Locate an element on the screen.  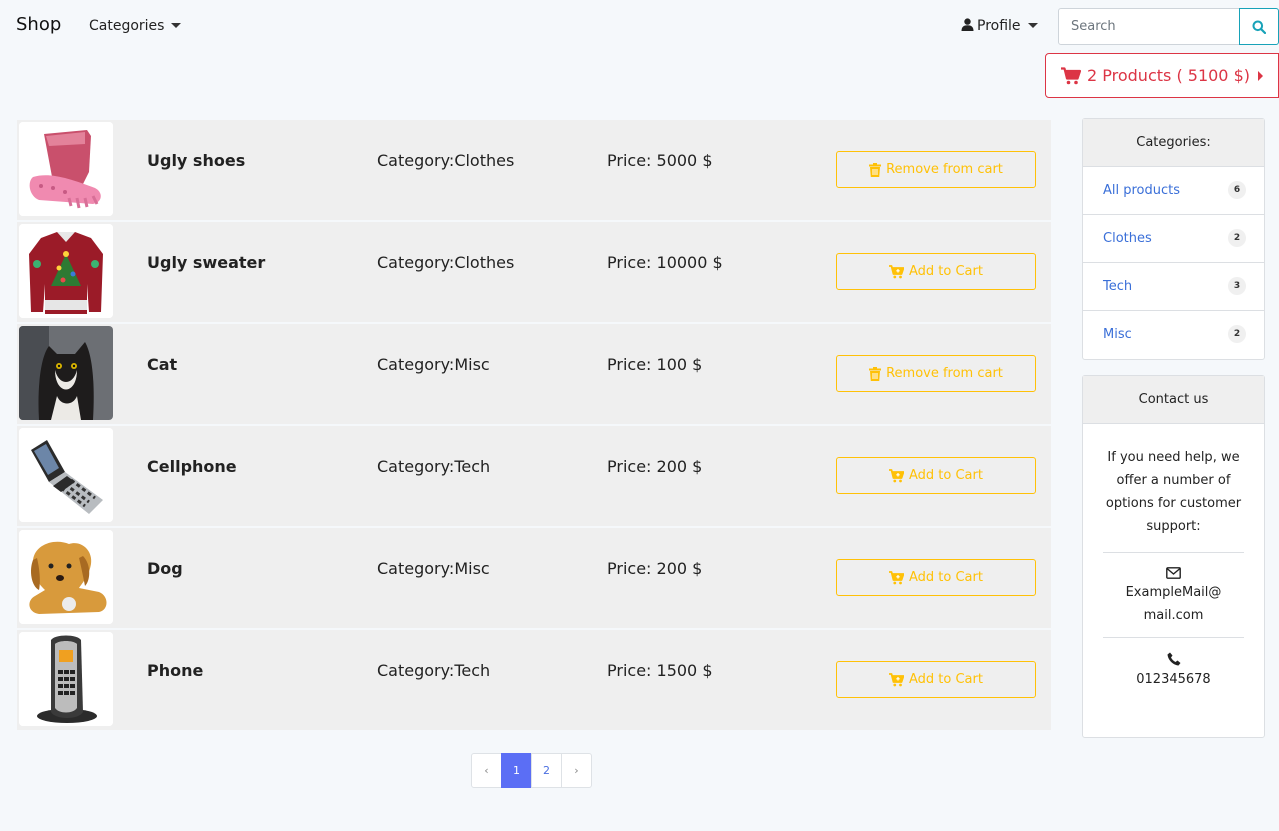
phone-text: 012345678 is located at coordinates (1173, 679).